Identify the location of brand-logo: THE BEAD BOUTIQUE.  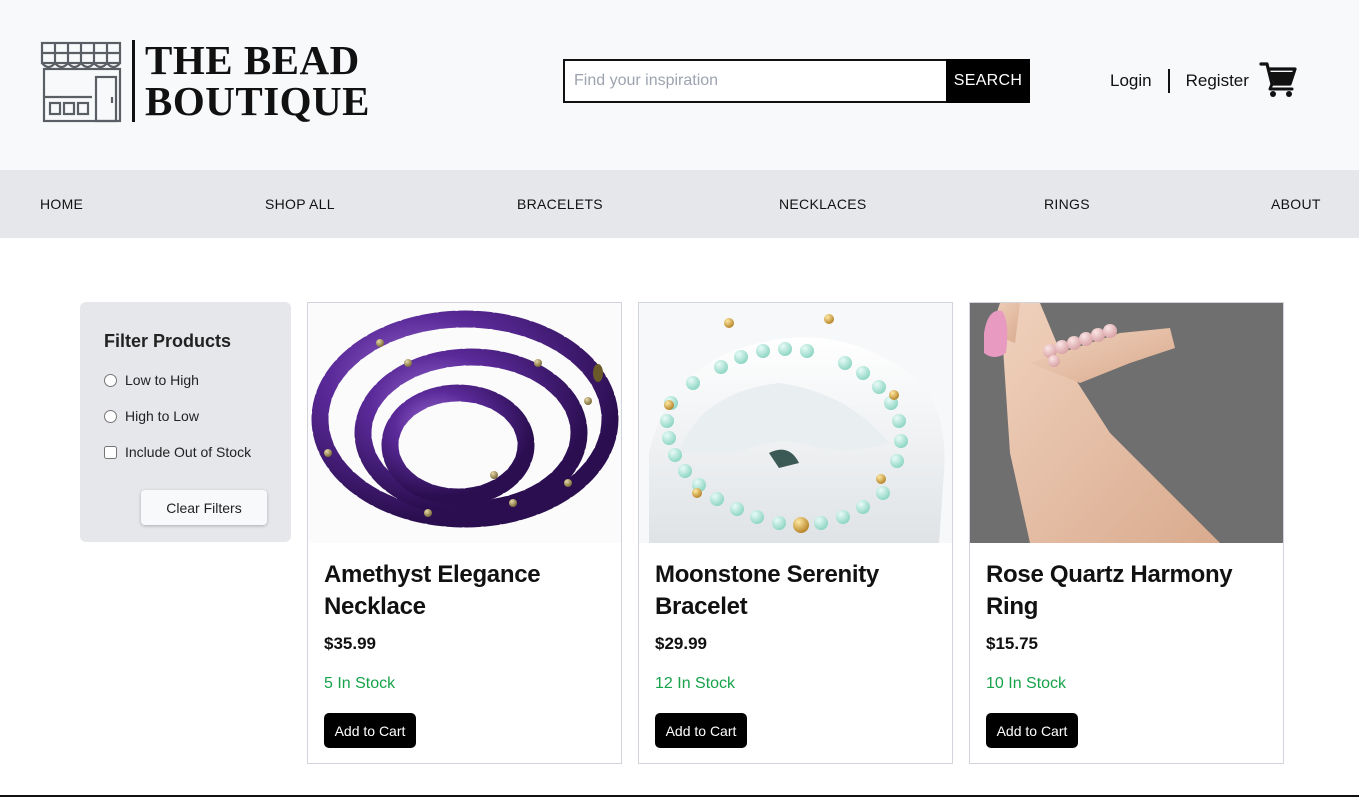
(205, 81).